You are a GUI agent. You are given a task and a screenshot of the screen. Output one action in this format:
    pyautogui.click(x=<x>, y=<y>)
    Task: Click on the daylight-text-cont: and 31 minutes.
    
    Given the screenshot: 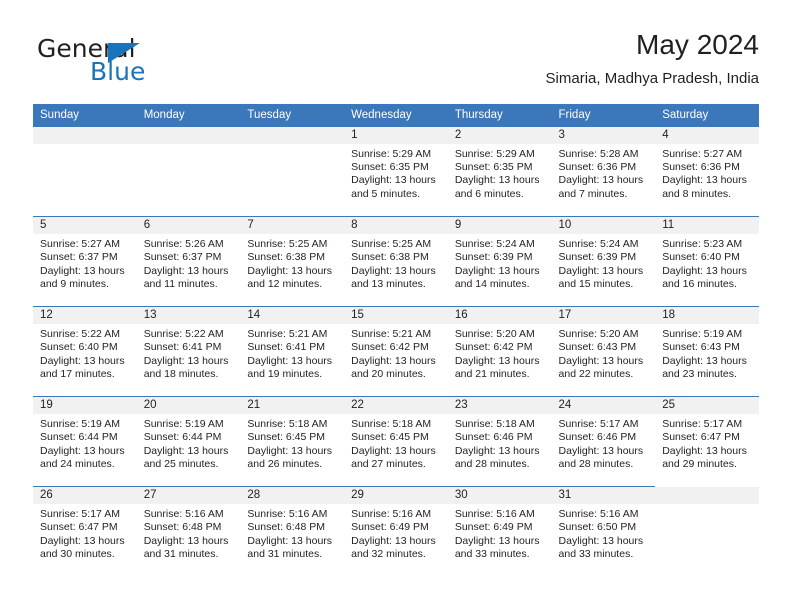 What is the action you would take?
    pyautogui.click(x=181, y=554)
    